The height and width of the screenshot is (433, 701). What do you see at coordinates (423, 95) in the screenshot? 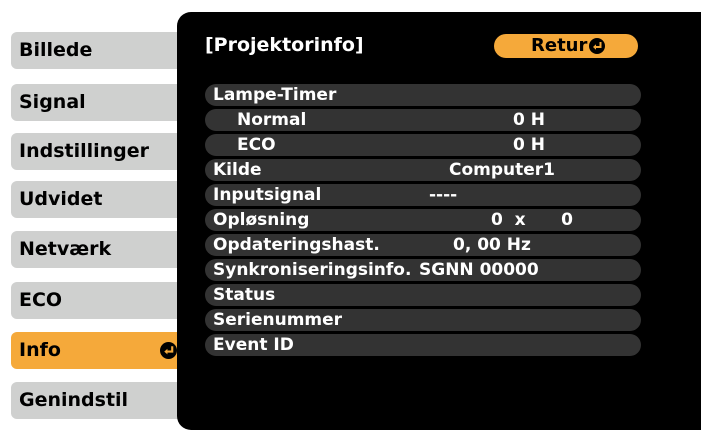
I see `info-row-lamp-timer: Lampe-Timer` at bounding box center [423, 95].